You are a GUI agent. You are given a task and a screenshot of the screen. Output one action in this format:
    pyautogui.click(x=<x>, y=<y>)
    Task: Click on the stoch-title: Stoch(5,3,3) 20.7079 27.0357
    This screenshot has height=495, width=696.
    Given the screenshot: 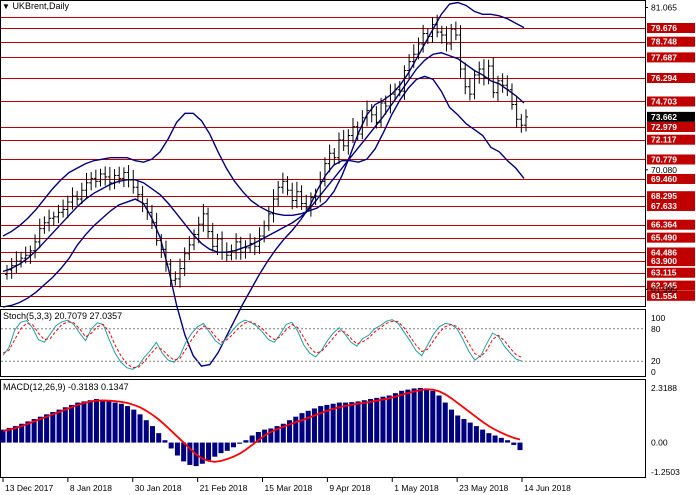 What is the action you would take?
    pyautogui.click(x=63, y=316)
    